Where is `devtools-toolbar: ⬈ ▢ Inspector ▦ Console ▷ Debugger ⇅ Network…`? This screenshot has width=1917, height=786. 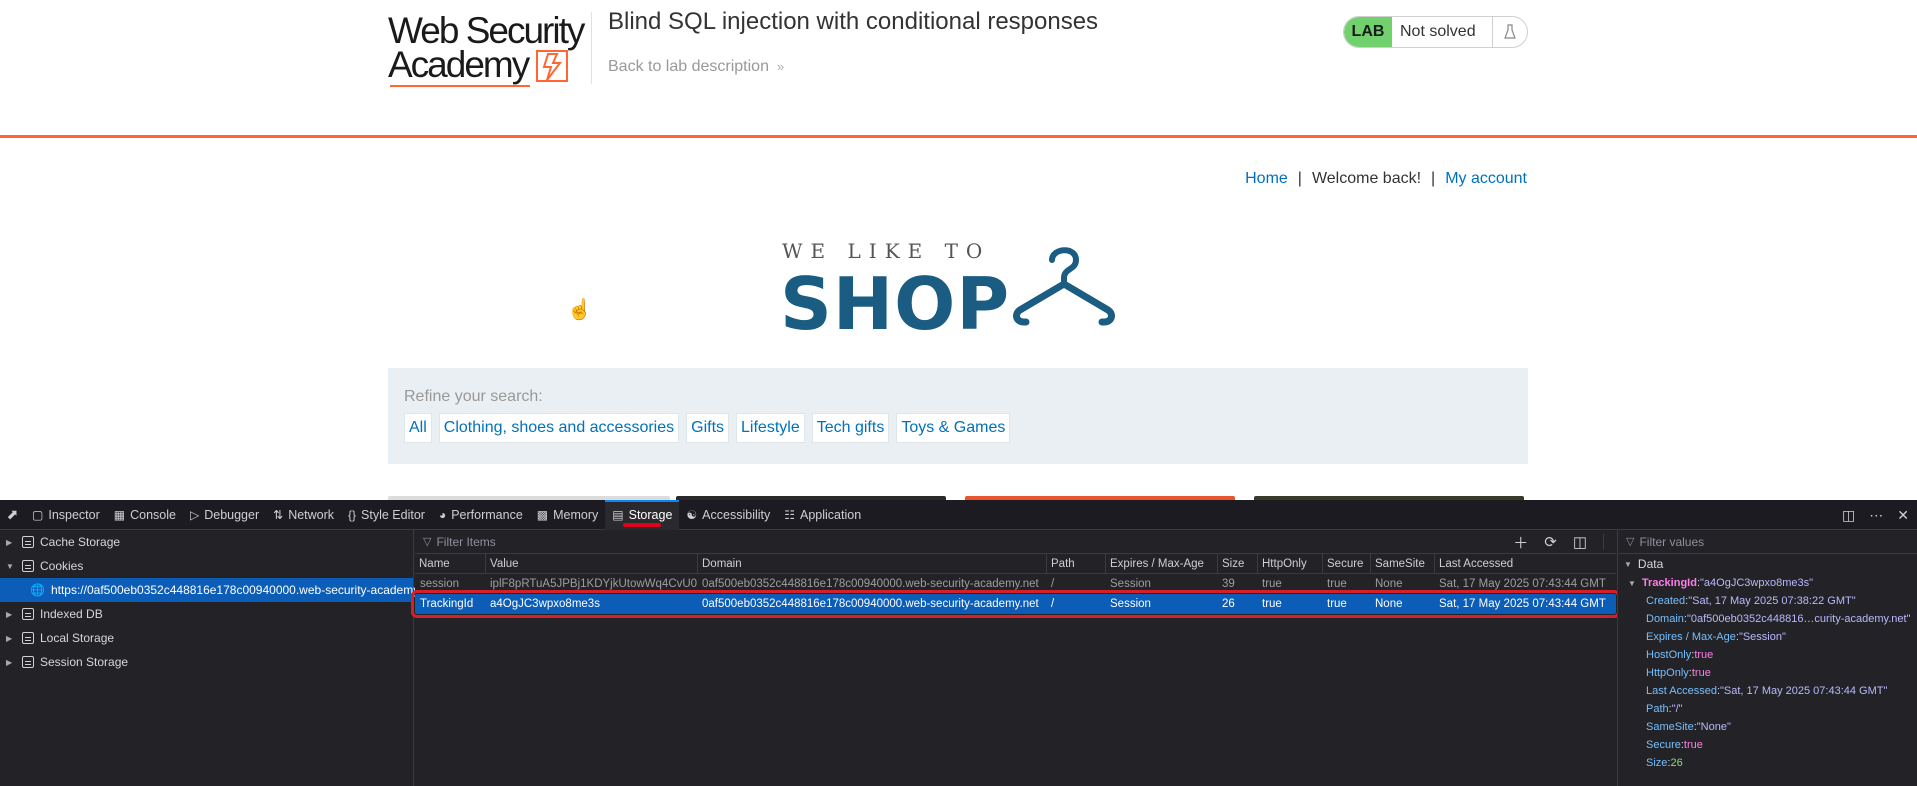
devtools-toolbar: ⬈ ▢ Inspector ▦ Console ▷ Debugger ⇅ Network… is located at coordinates (958, 514).